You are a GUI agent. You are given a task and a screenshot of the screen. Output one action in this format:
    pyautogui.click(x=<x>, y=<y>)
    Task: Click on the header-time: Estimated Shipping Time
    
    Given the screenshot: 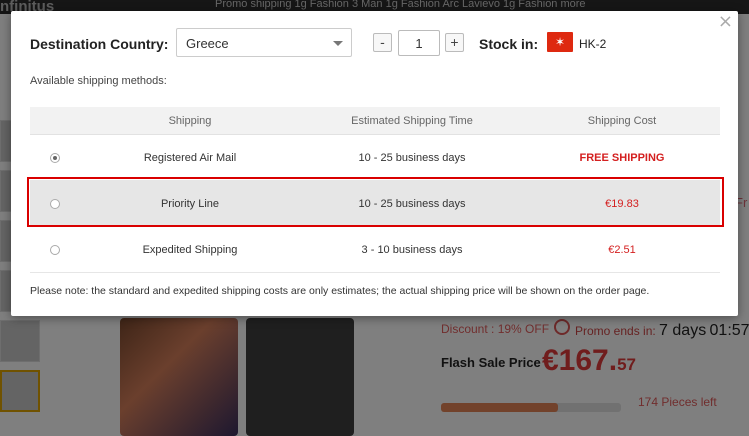 What is the action you would take?
    pyautogui.click(x=412, y=121)
    